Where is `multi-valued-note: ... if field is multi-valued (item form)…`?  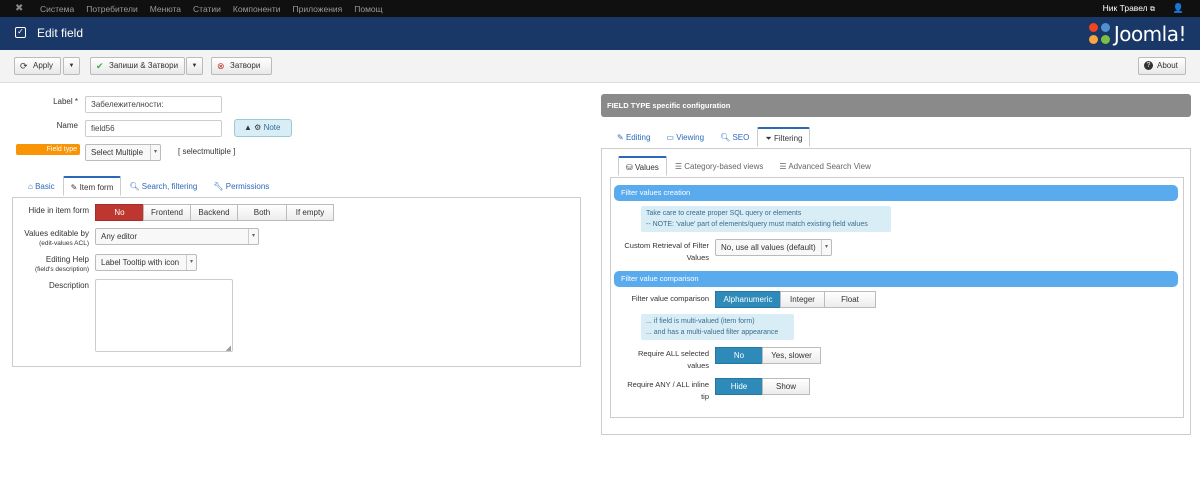
multi-valued-note: ... if field is multi-valued (item form)… is located at coordinates (717, 327).